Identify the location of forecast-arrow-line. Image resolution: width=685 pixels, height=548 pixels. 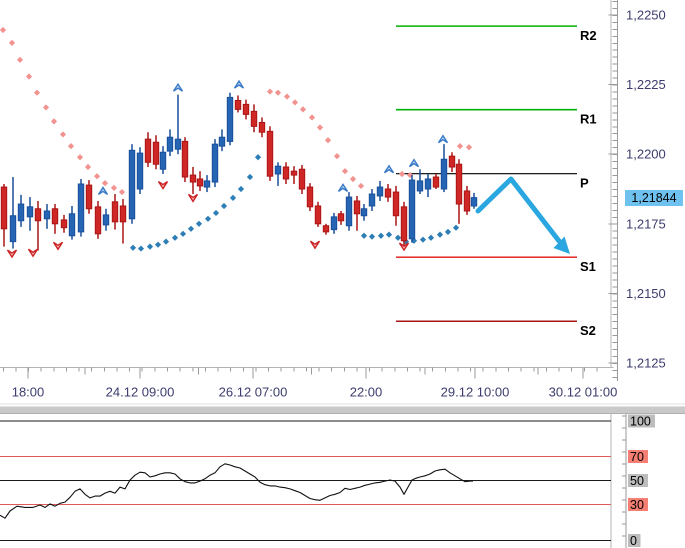
(518, 210).